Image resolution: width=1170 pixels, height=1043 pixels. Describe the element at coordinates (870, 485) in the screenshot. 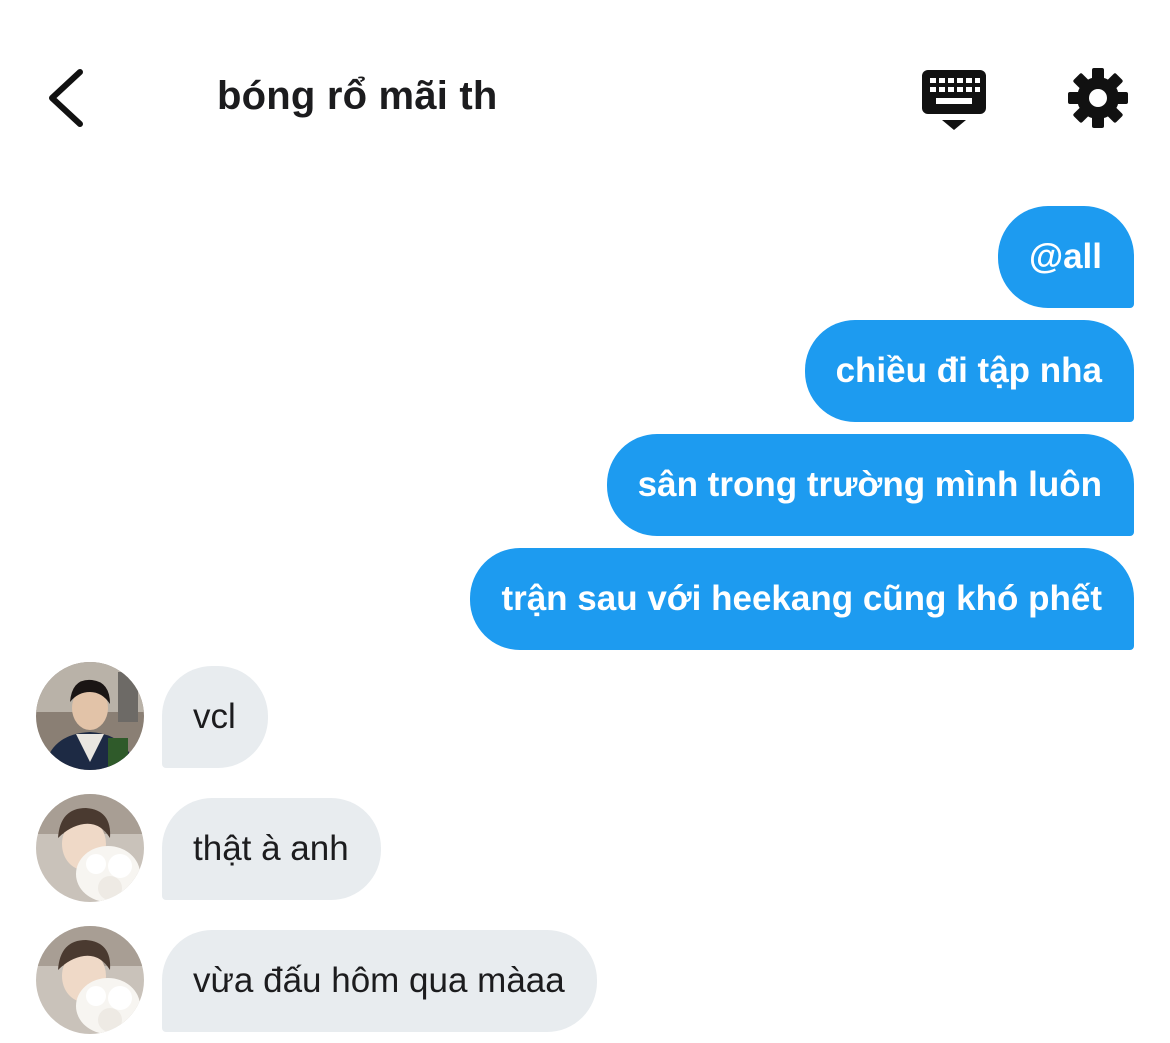

I see `outgoing-message: sân trong trường mình luôn` at that location.